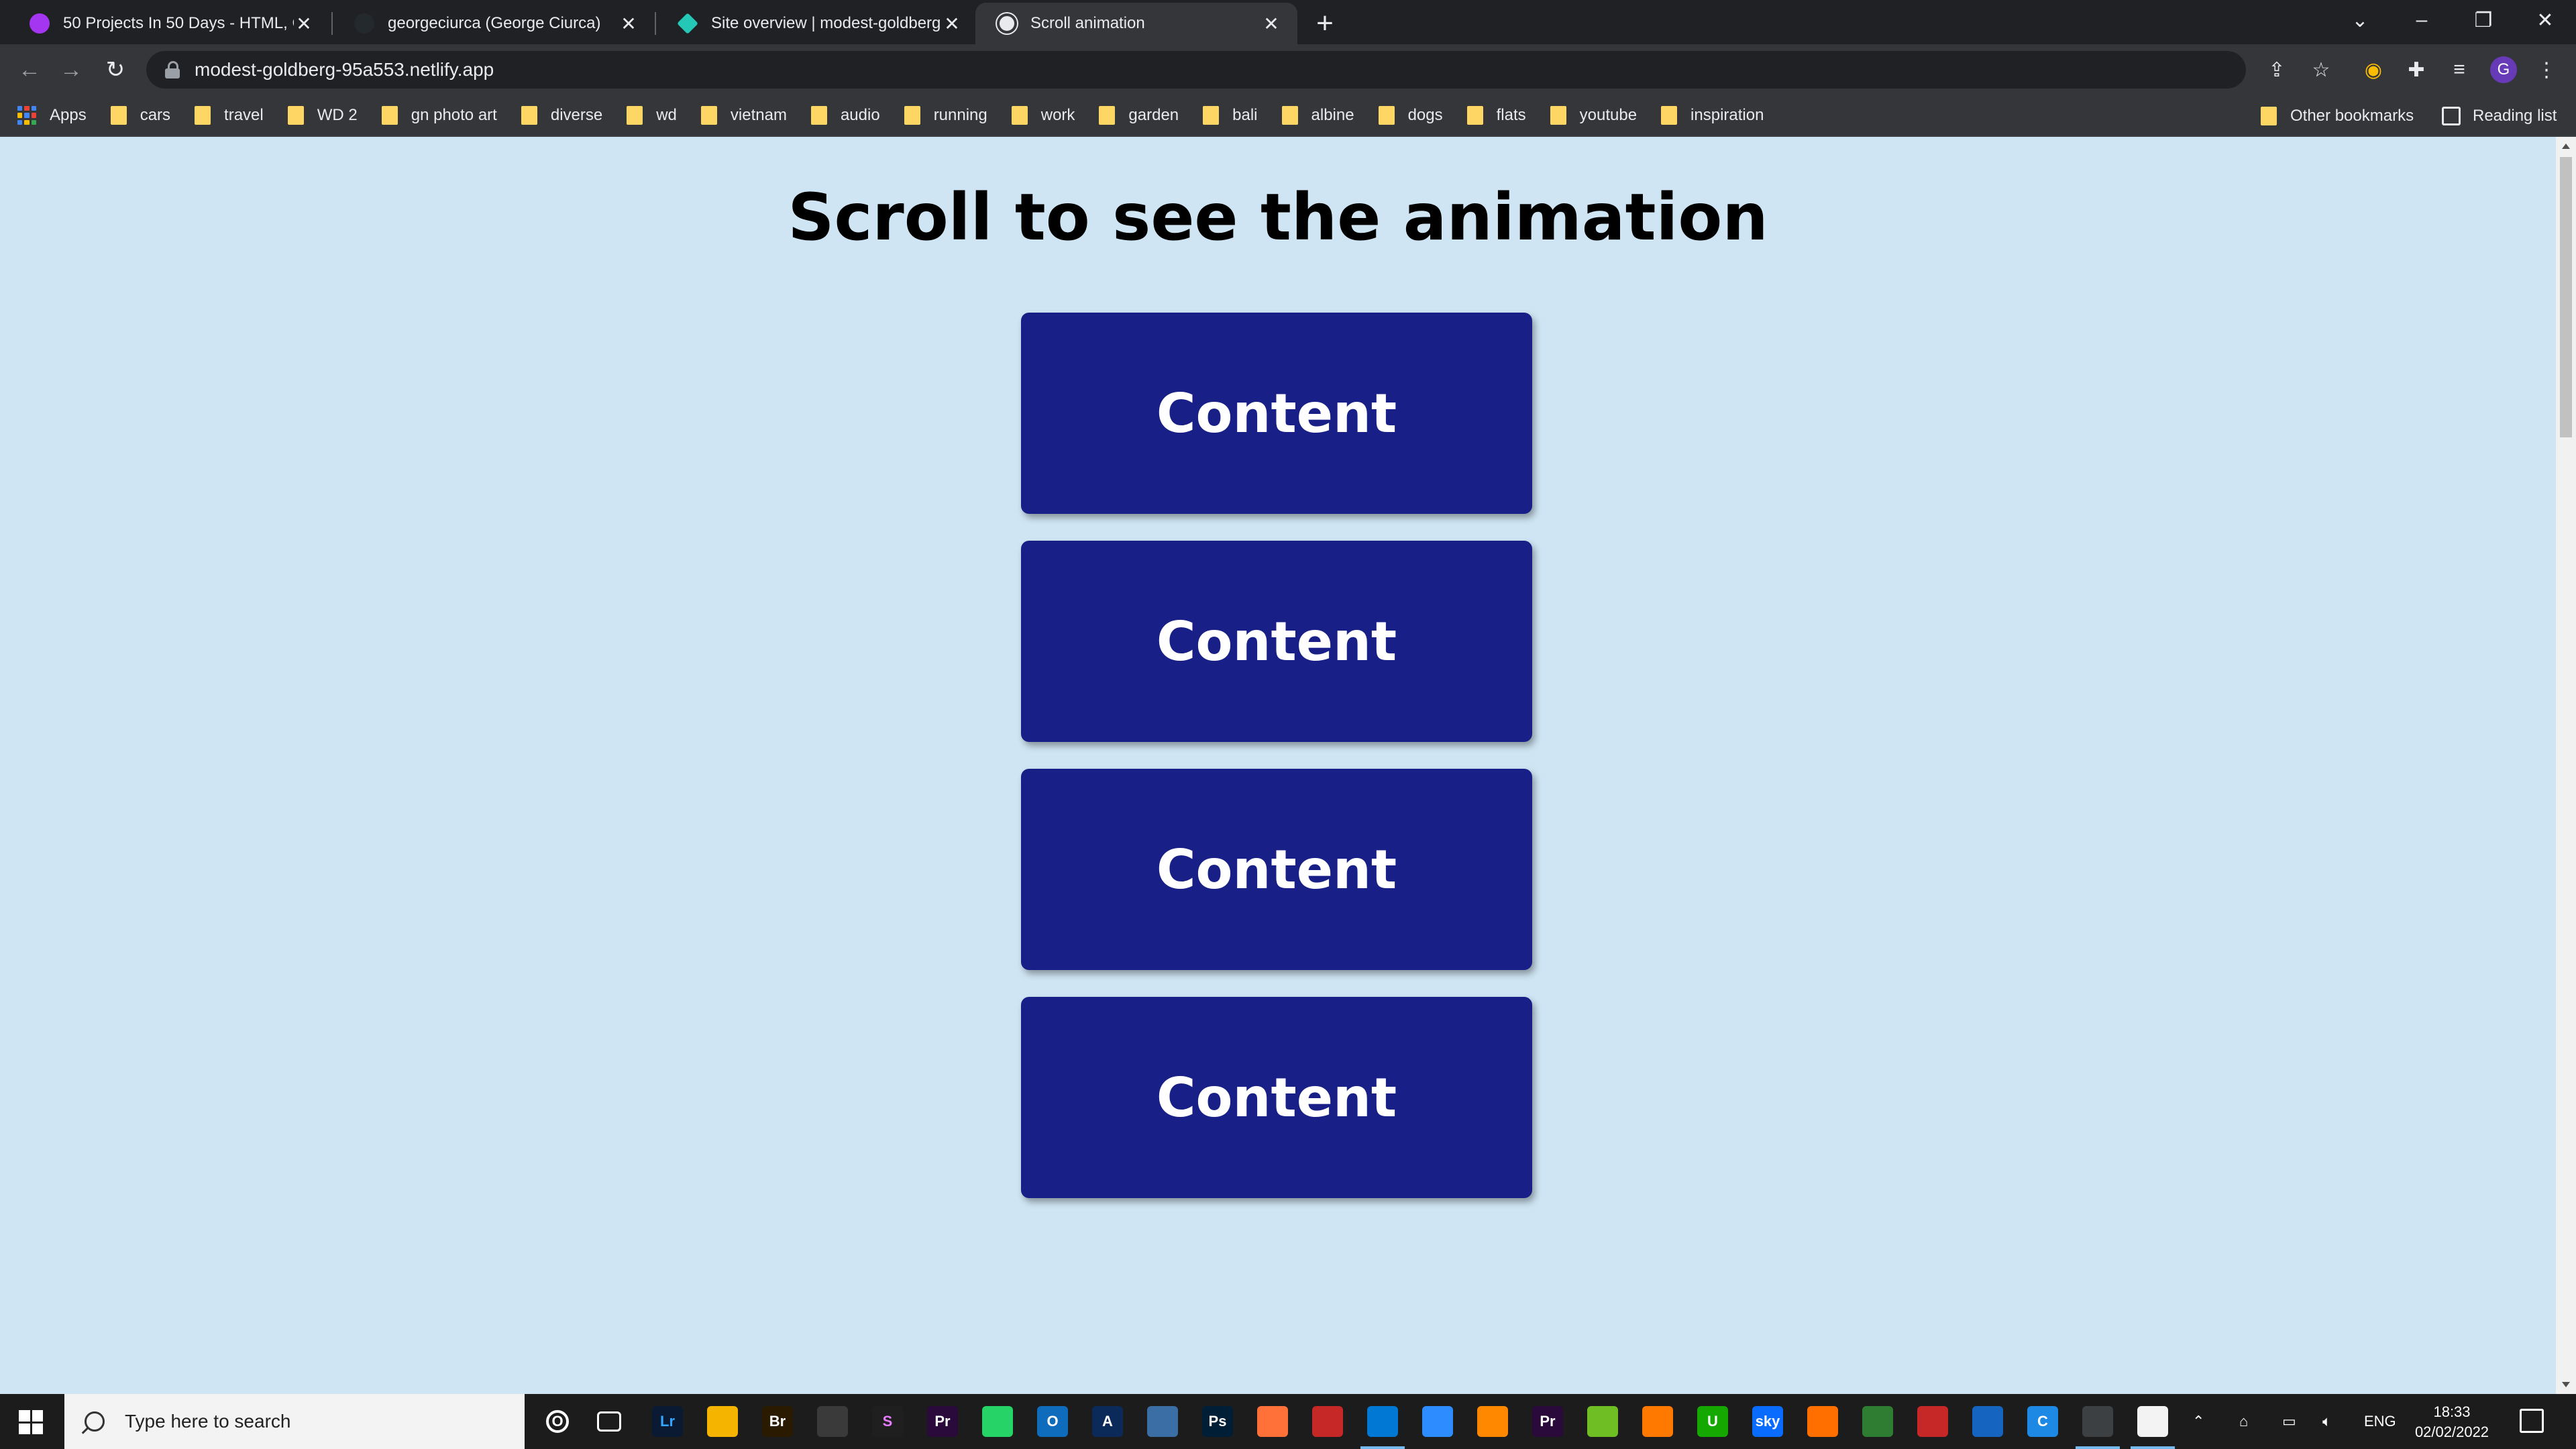  What do you see at coordinates (1437, 1421) in the screenshot?
I see `zoom-icon` at bounding box center [1437, 1421].